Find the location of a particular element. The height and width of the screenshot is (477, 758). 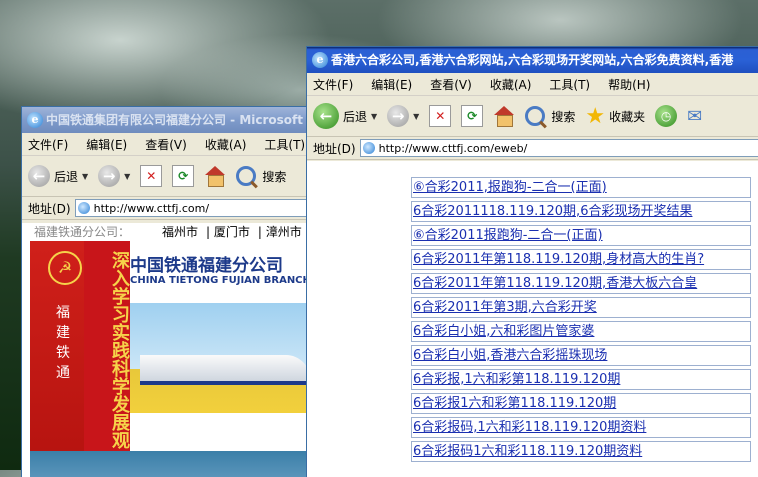

front-menubar: 文件(F) 编辑(E) 查看(V) 收藏(A) 工具(T) 帮助(H) is located at coordinates (532, 84).